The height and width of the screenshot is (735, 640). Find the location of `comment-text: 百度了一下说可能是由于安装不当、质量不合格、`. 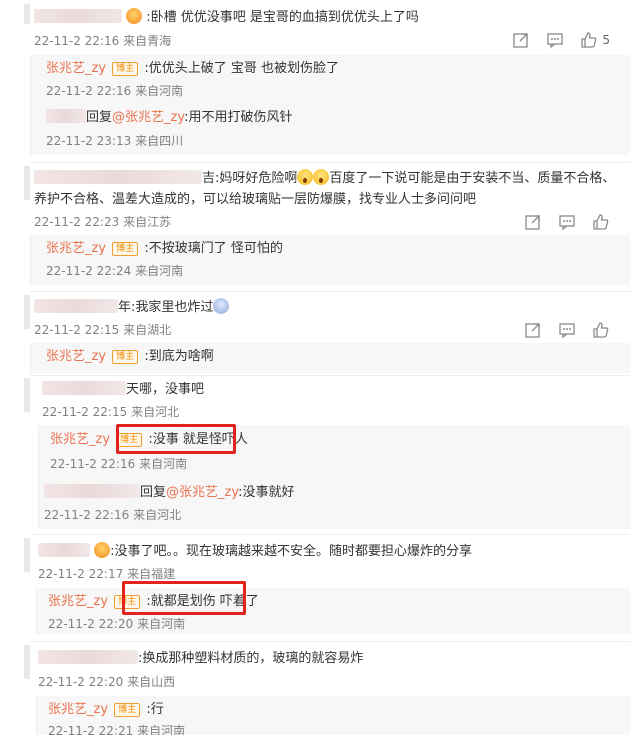

comment-text: 百度了一下说可能是由于安装不当、质量不合格、 is located at coordinates (472, 178).